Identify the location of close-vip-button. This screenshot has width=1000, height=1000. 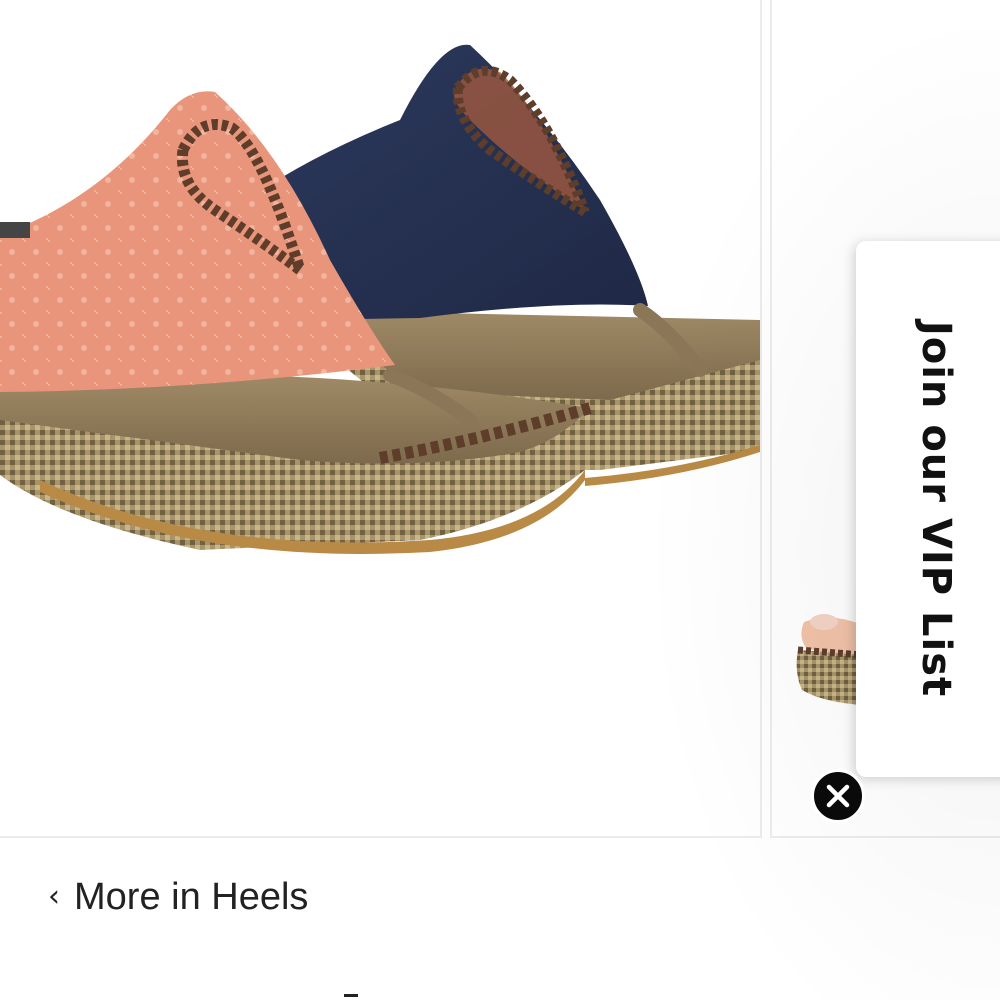
(838, 796).